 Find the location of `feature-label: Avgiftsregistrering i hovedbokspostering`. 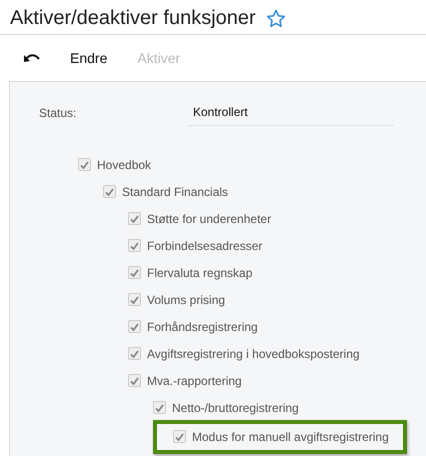

feature-label: Avgiftsregistrering i hovedbokspostering is located at coordinates (253, 353).